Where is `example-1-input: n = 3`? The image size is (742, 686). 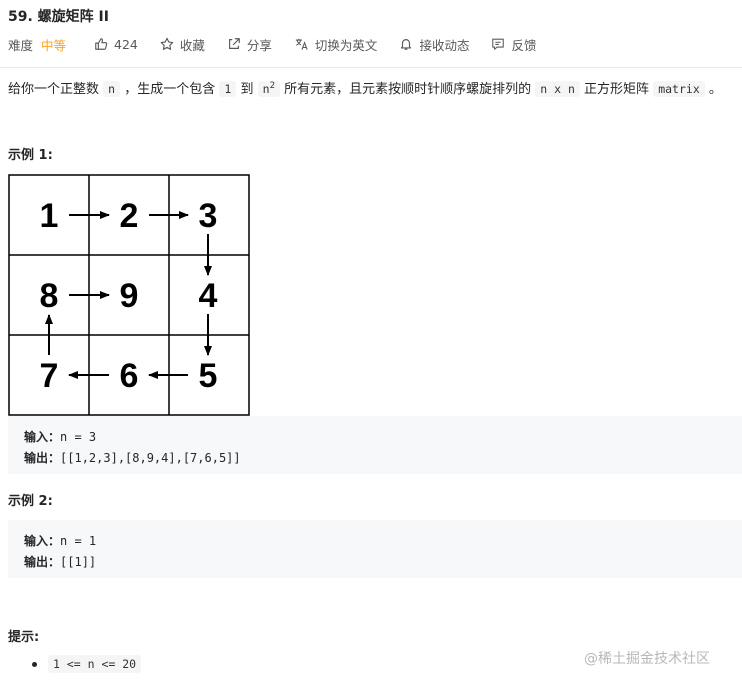
example-1-input: n = 3 is located at coordinates (78, 437).